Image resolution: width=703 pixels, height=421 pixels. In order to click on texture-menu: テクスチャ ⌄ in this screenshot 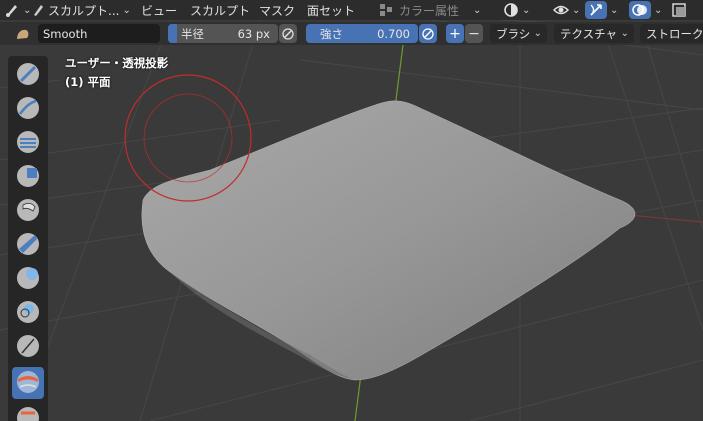, I will do `click(594, 33)`.